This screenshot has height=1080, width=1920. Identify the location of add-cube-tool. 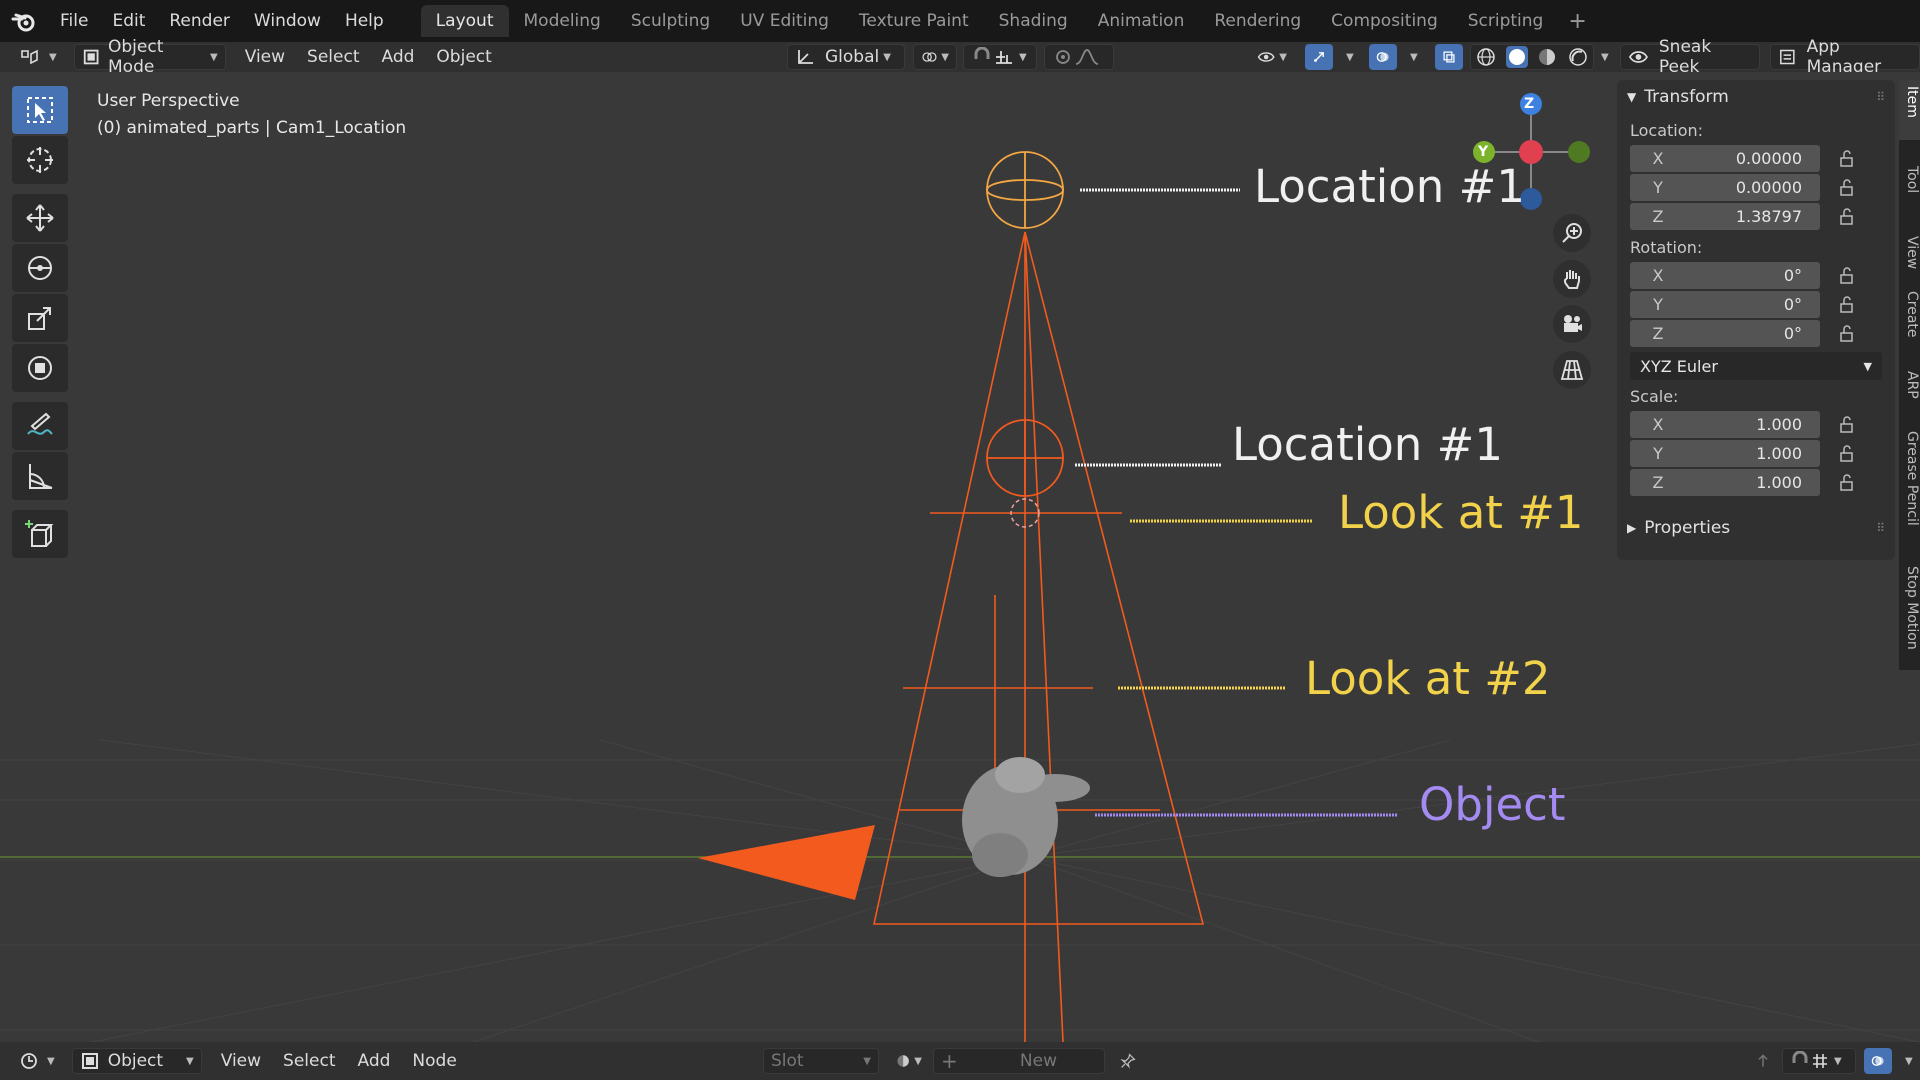
(40, 534).